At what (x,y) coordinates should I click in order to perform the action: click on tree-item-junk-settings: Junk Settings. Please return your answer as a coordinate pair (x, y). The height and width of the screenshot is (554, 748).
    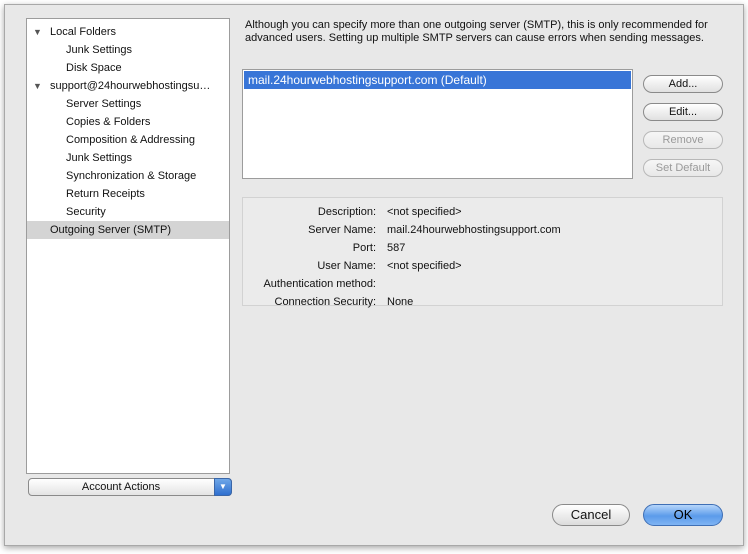
    Looking at the image, I should click on (128, 50).